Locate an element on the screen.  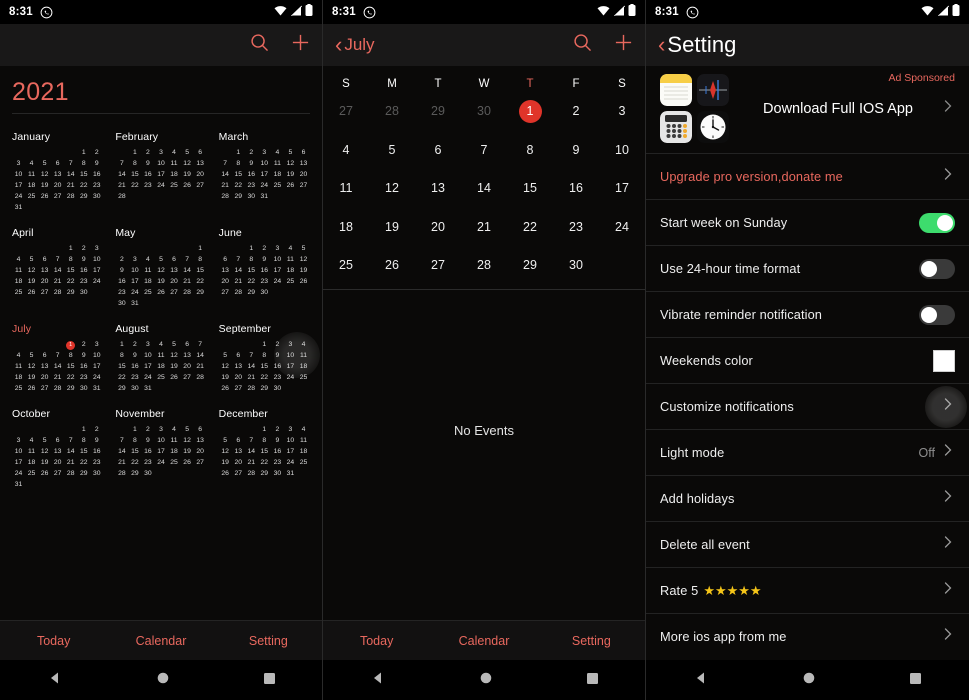
settings-row-more-ios-app-from-me: More ios app from me is located at coordinates (807, 636).